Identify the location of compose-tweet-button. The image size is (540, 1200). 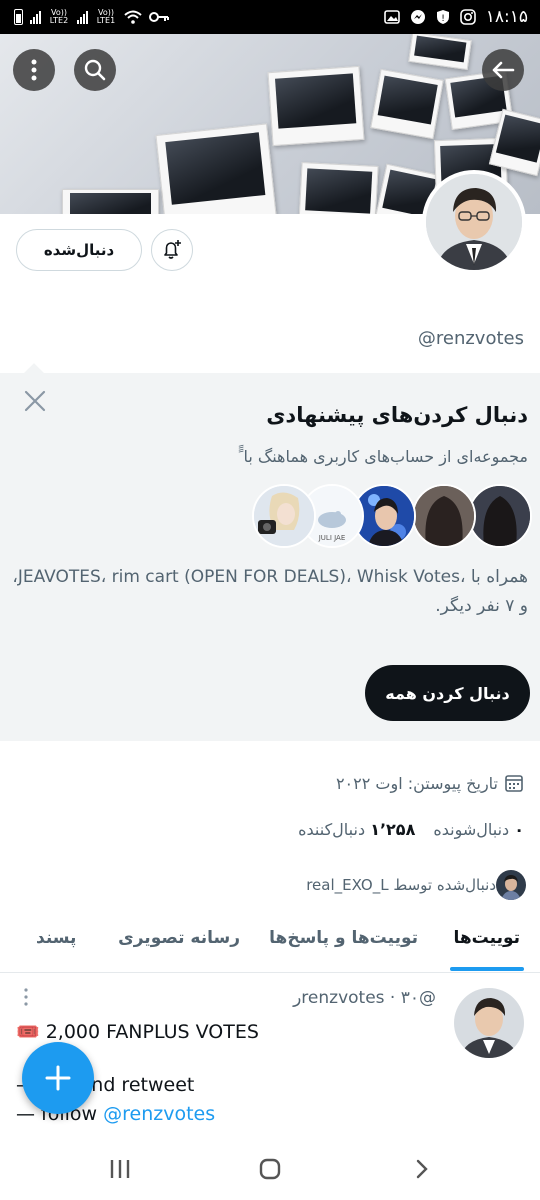
(58, 1078).